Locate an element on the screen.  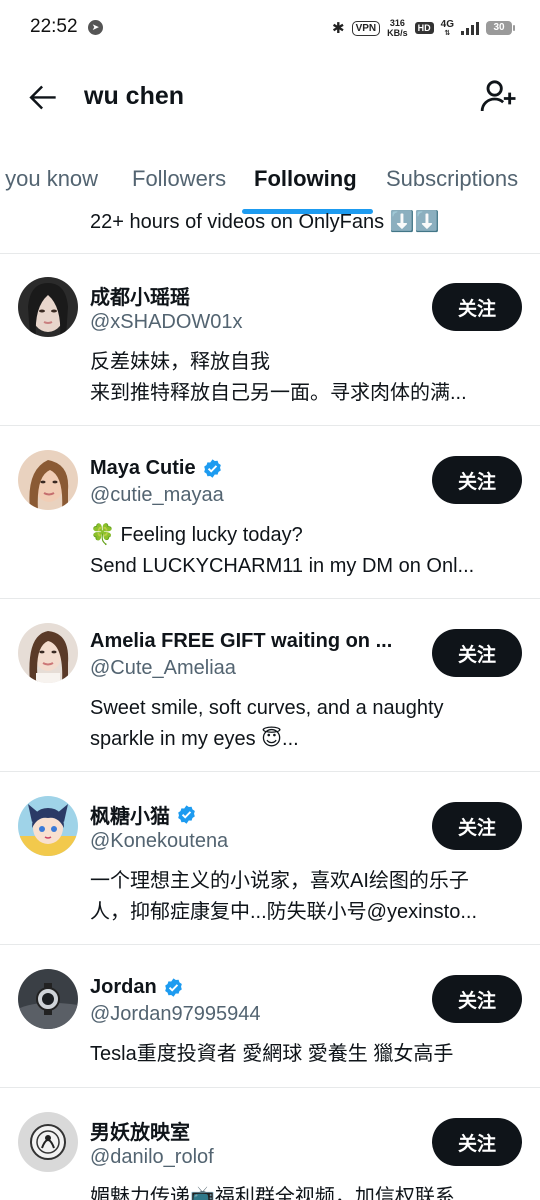
bio-line: 🍀 Feeling lucky today? is located at coordinates (196, 535).